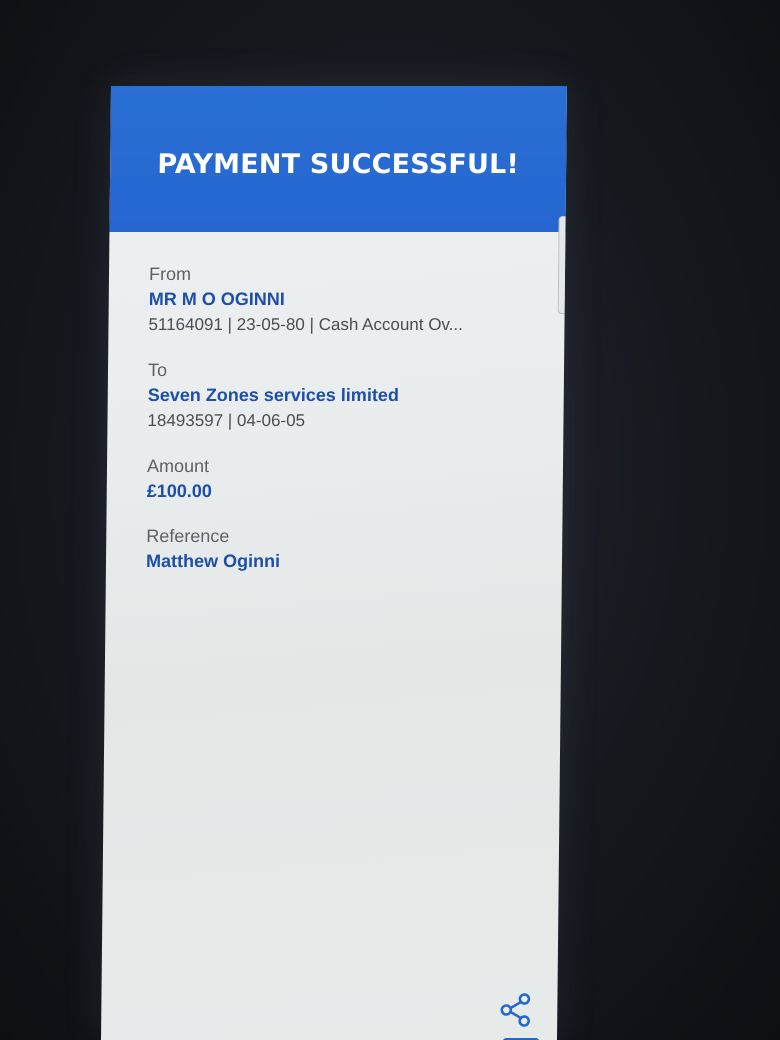  What do you see at coordinates (157, 370) in the screenshot?
I see `to-label: To` at bounding box center [157, 370].